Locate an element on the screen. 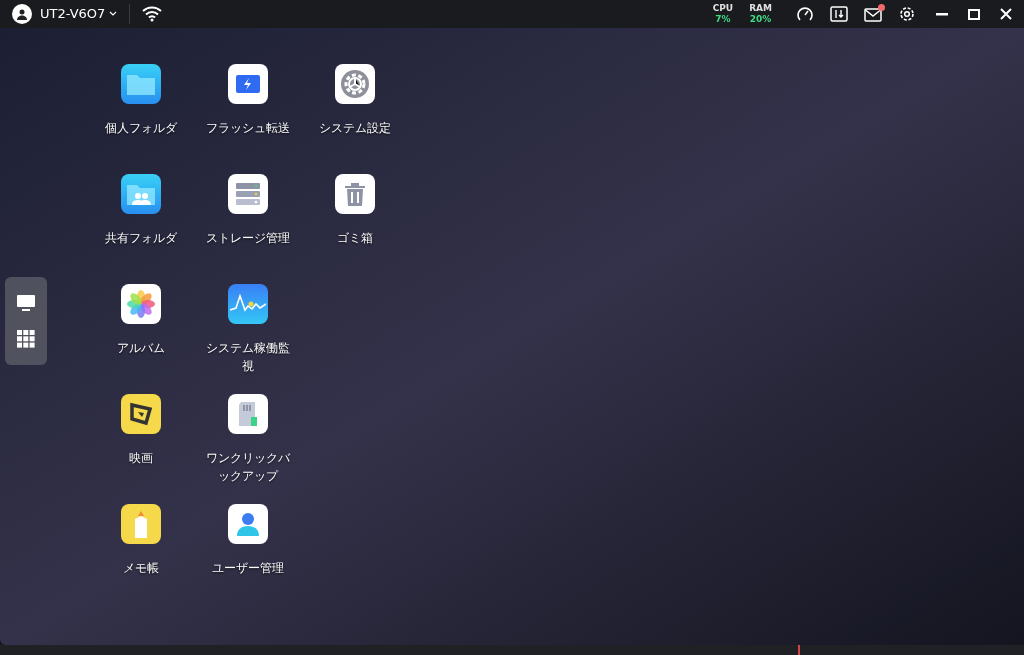 This screenshot has height=655, width=1024. flash-icon is located at coordinates (247, 84).